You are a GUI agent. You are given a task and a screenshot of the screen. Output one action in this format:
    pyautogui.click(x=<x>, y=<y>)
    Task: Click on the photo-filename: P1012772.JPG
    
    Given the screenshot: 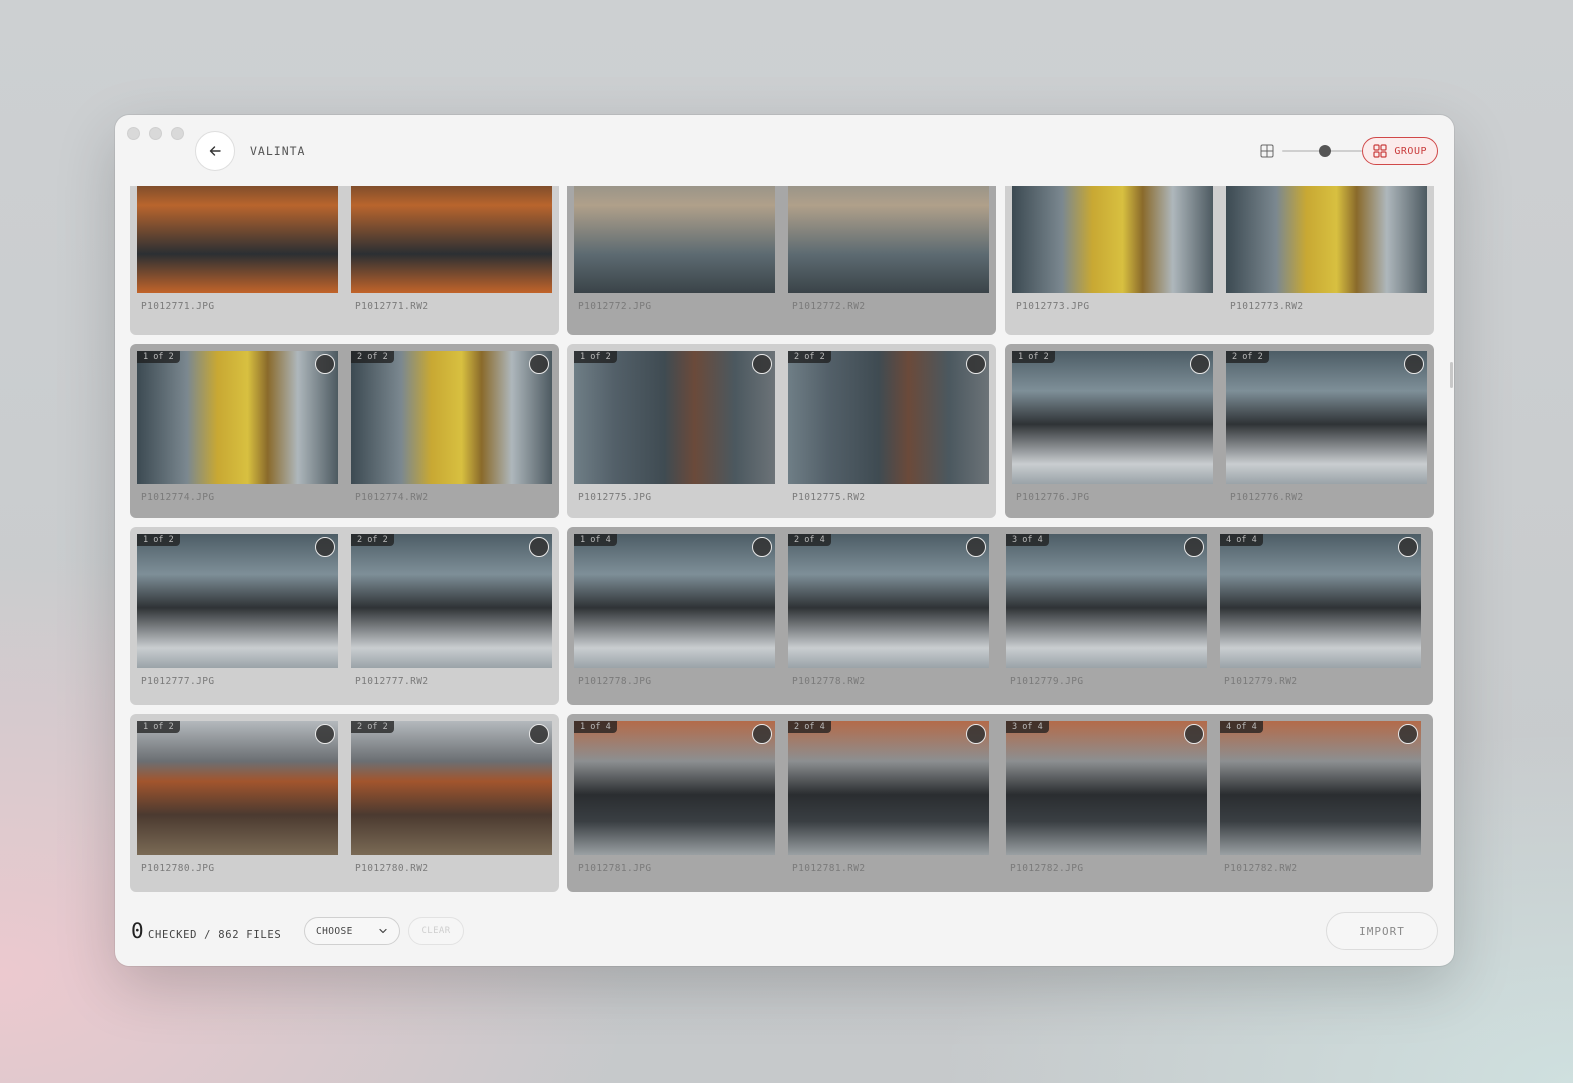 What is the action you would take?
    pyautogui.click(x=615, y=306)
    